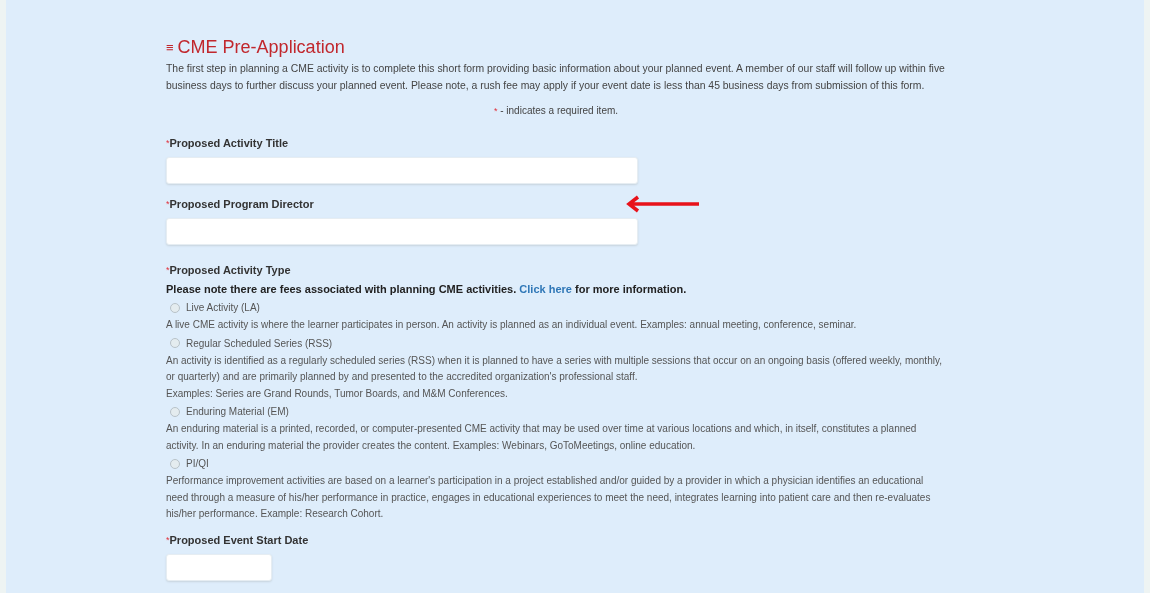 This screenshot has width=1150, height=593. Describe the element at coordinates (427, 289) in the screenshot. I see `fee-note: Please note there are fees associated with planning CME activities. Click here for more information.` at that location.